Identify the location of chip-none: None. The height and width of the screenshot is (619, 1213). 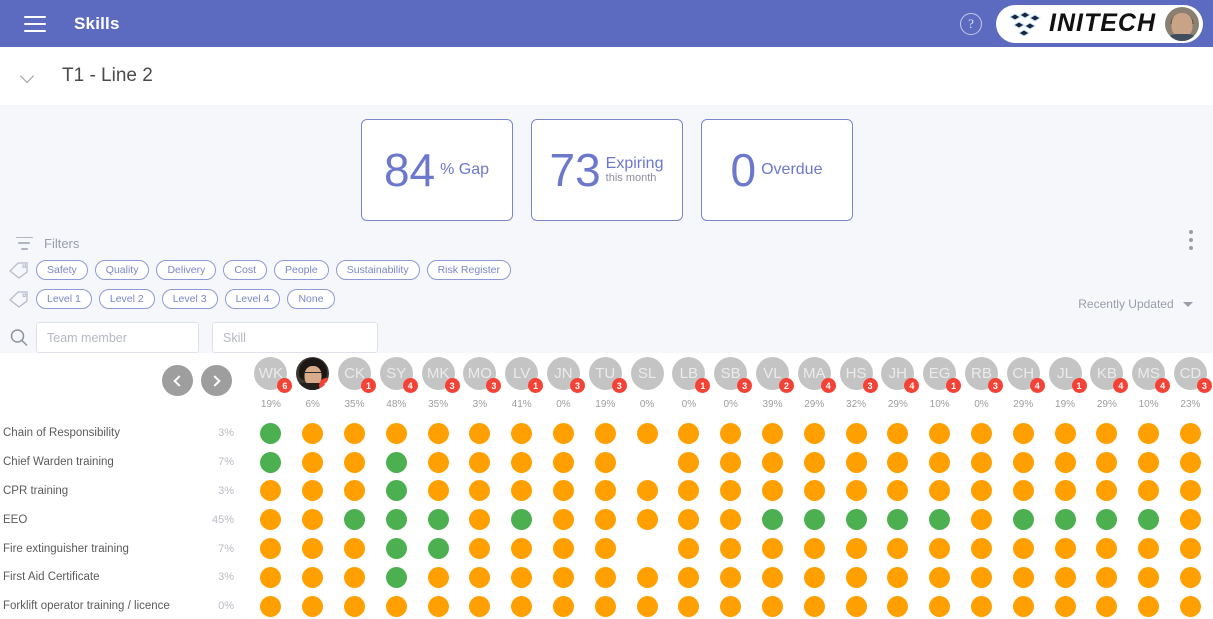
(311, 298).